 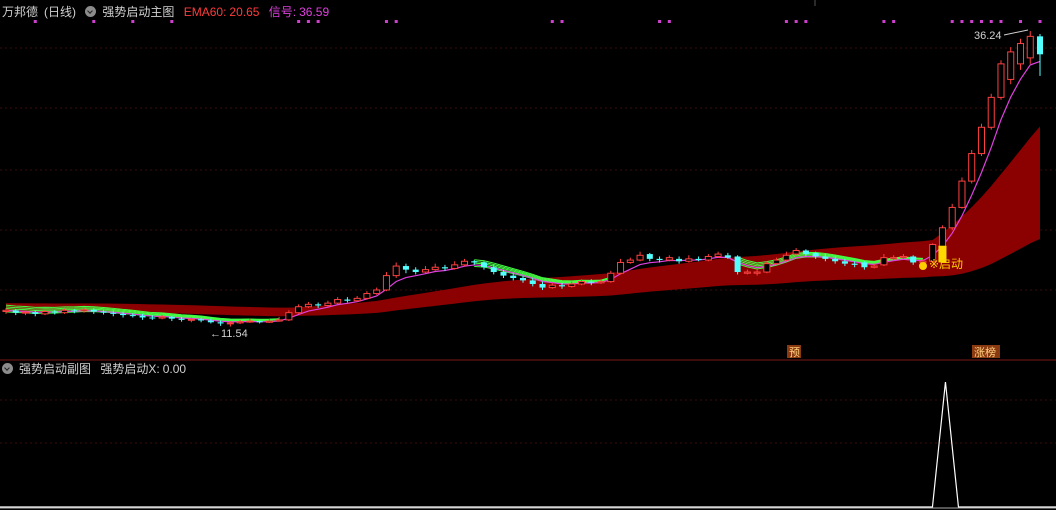 I want to click on x-label: 强势启动X:, so click(x=130, y=369).